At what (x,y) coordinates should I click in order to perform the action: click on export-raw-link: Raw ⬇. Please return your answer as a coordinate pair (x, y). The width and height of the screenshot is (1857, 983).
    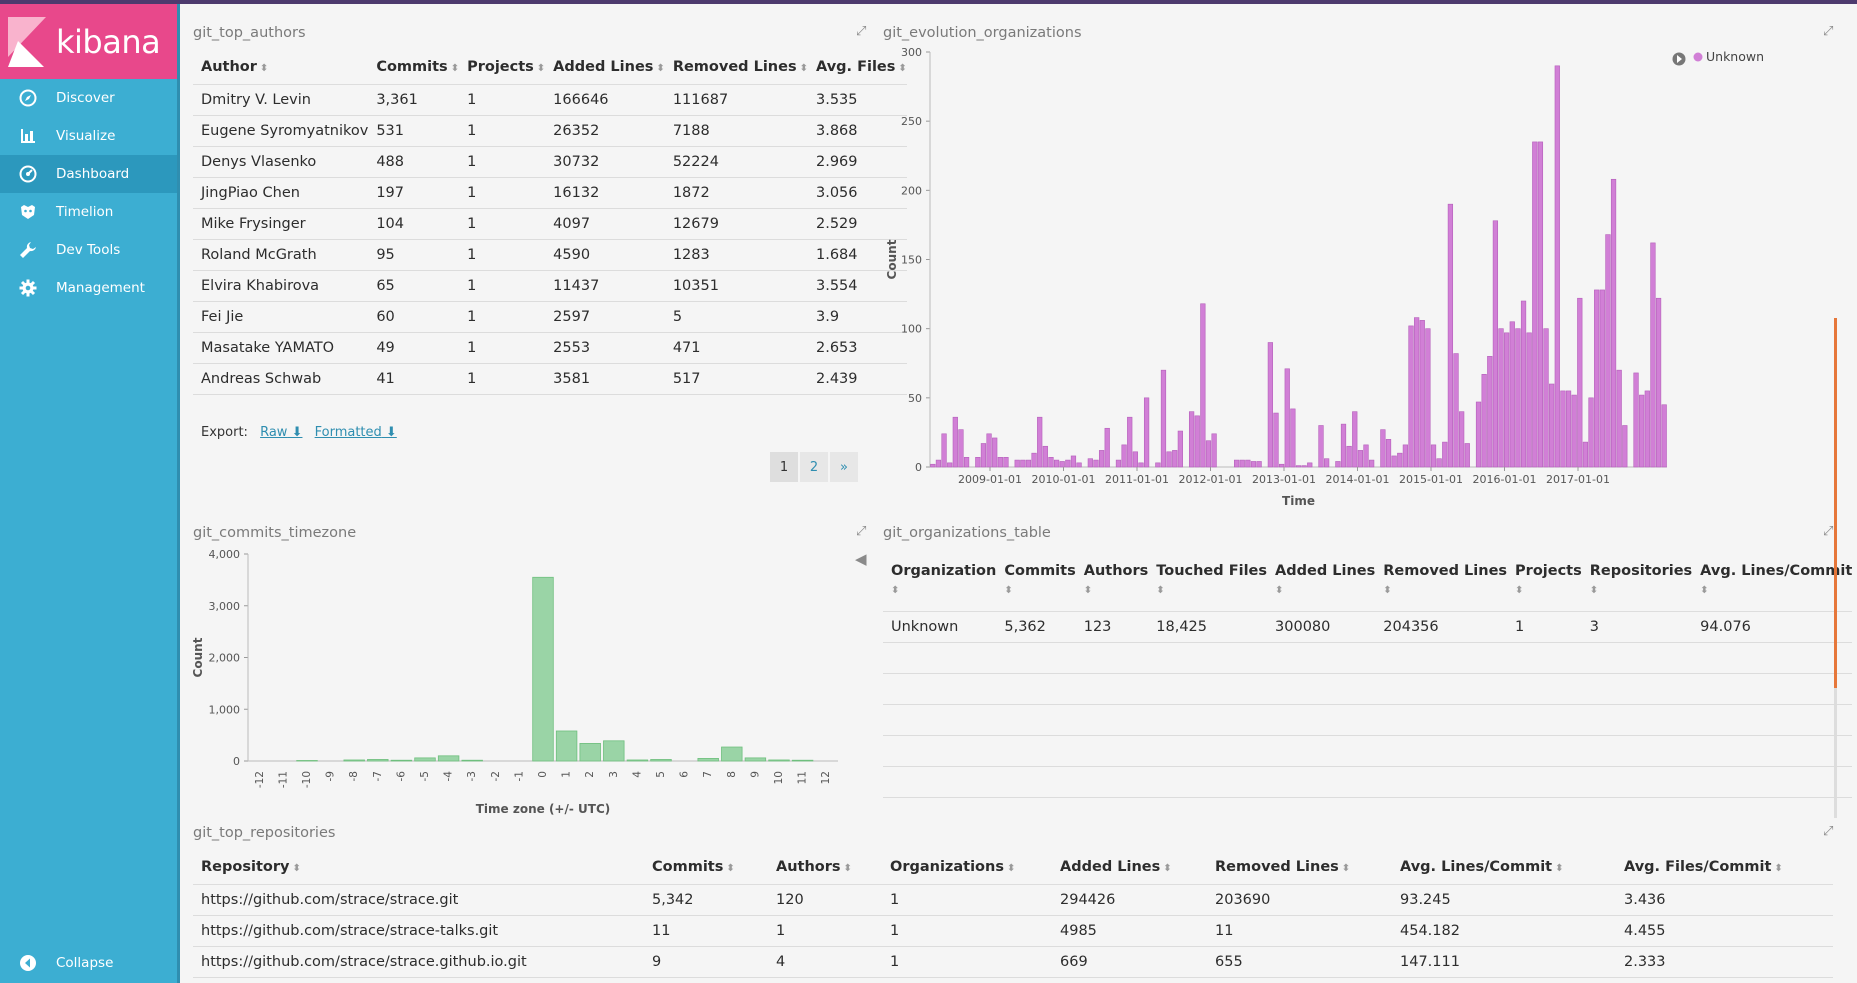
    Looking at the image, I should click on (281, 432).